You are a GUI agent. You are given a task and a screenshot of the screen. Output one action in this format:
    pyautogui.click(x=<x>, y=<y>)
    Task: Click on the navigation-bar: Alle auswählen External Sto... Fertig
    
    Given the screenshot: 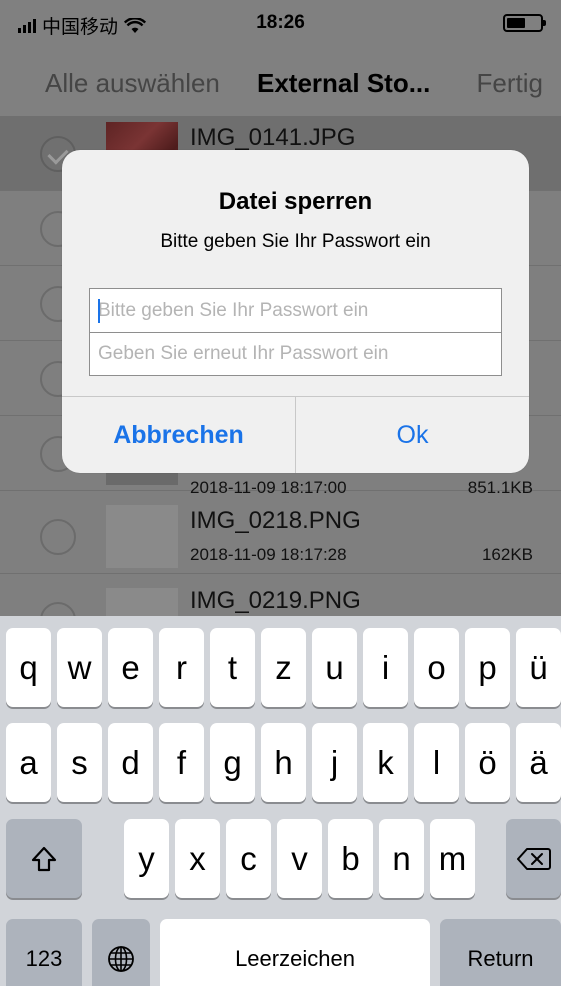 What is the action you would take?
    pyautogui.click(x=280, y=81)
    